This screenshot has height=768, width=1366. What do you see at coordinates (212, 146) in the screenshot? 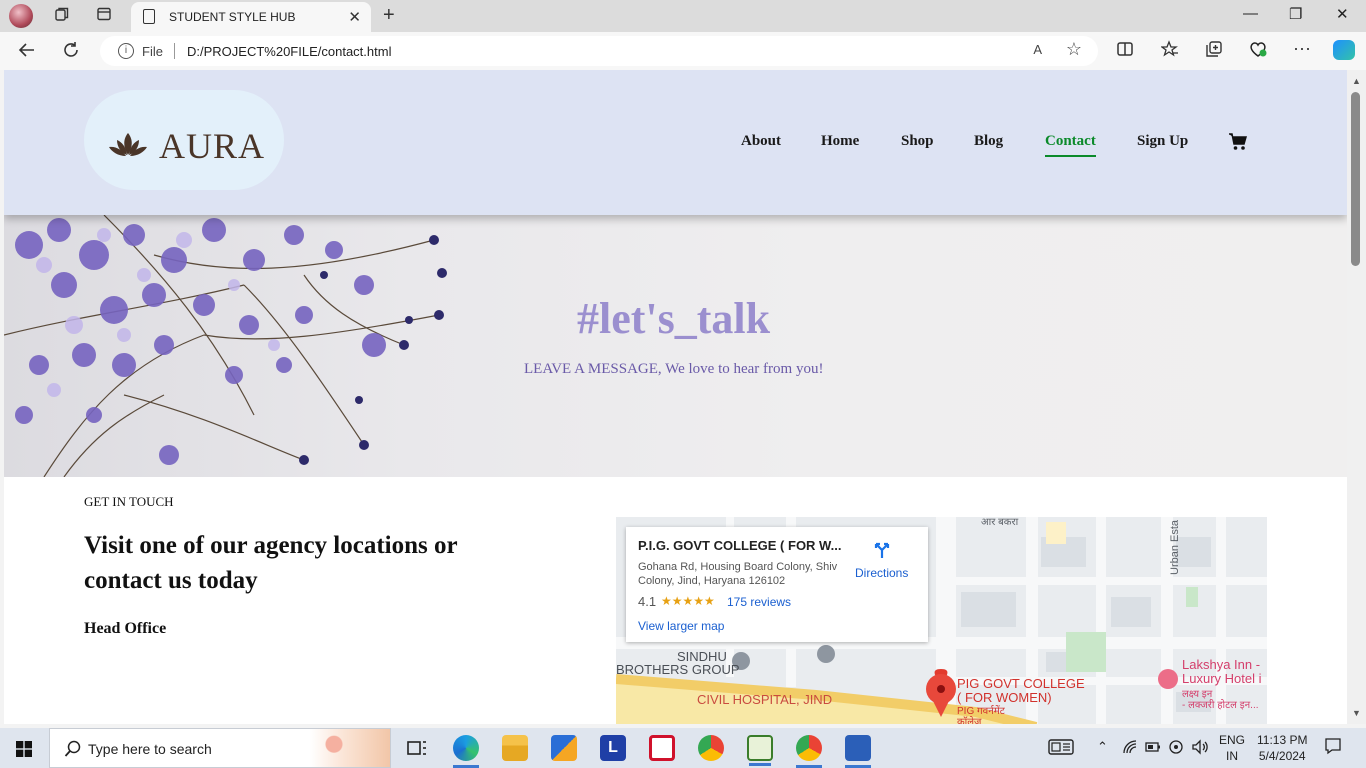
I see `brand-name: AURA` at bounding box center [212, 146].